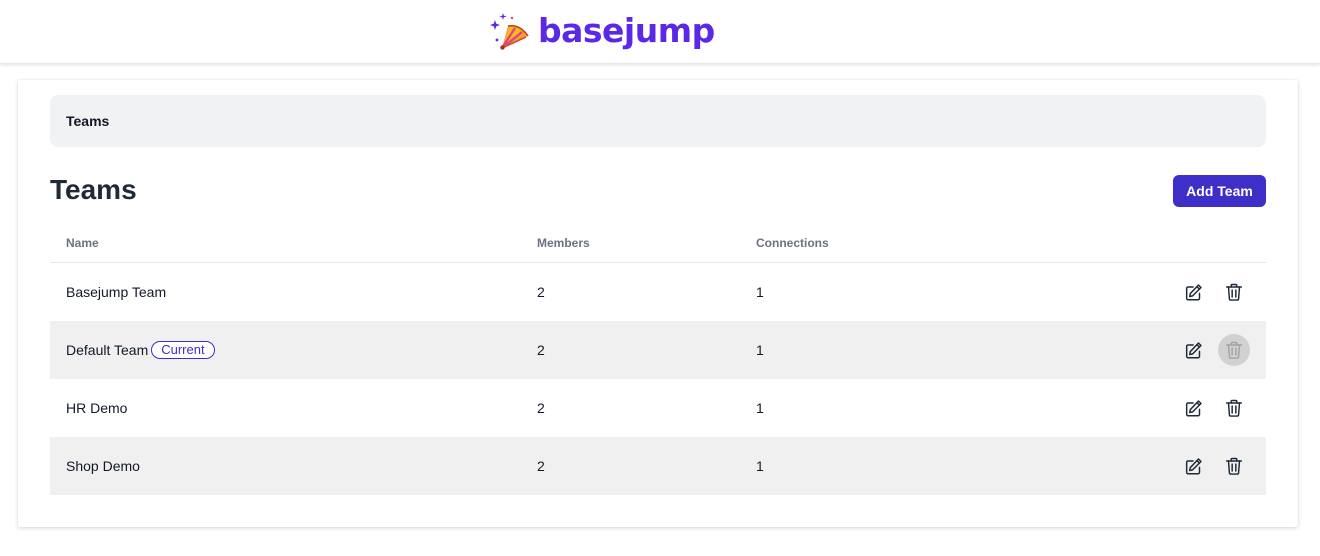 Image resolution: width=1320 pixels, height=556 pixels. Describe the element at coordinates (658, 350) in the screenshot. I see `table-row: Default Team Current 2 1` at that location.